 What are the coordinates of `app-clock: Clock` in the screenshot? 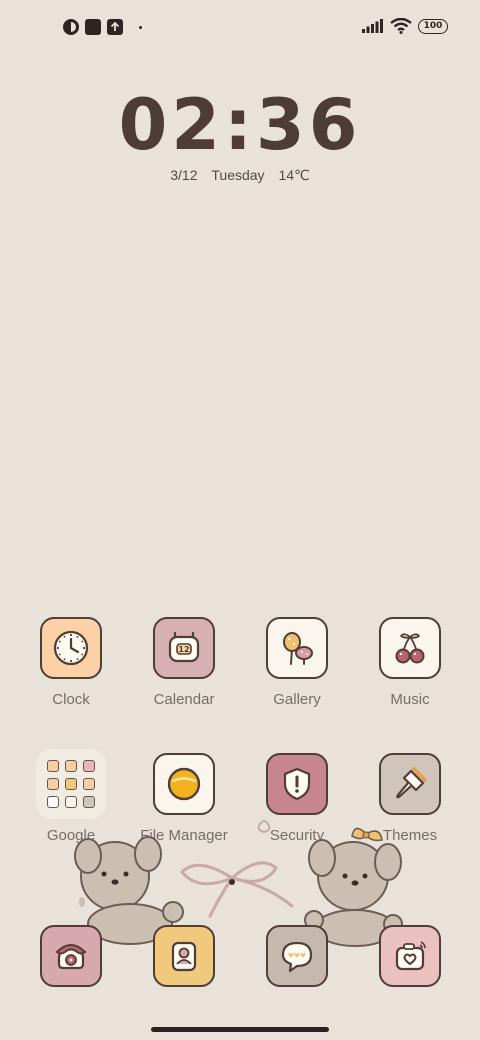 It's located at (71, 662).